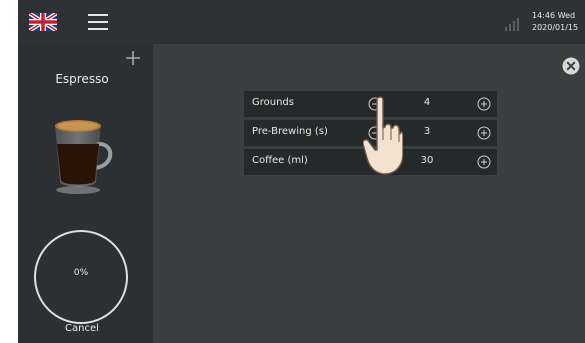 The image size is (585, 343). I want to click on progress-percent: 0%, so click(81, 273).